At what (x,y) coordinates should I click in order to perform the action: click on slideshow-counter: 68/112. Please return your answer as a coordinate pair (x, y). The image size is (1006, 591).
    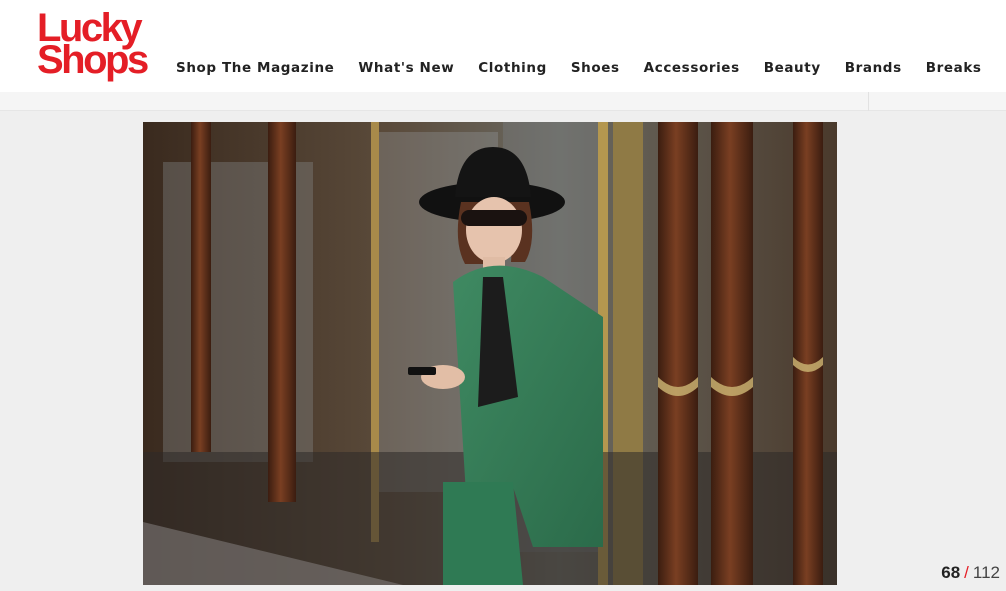
    Looking at the image, I should click on (970, 573).